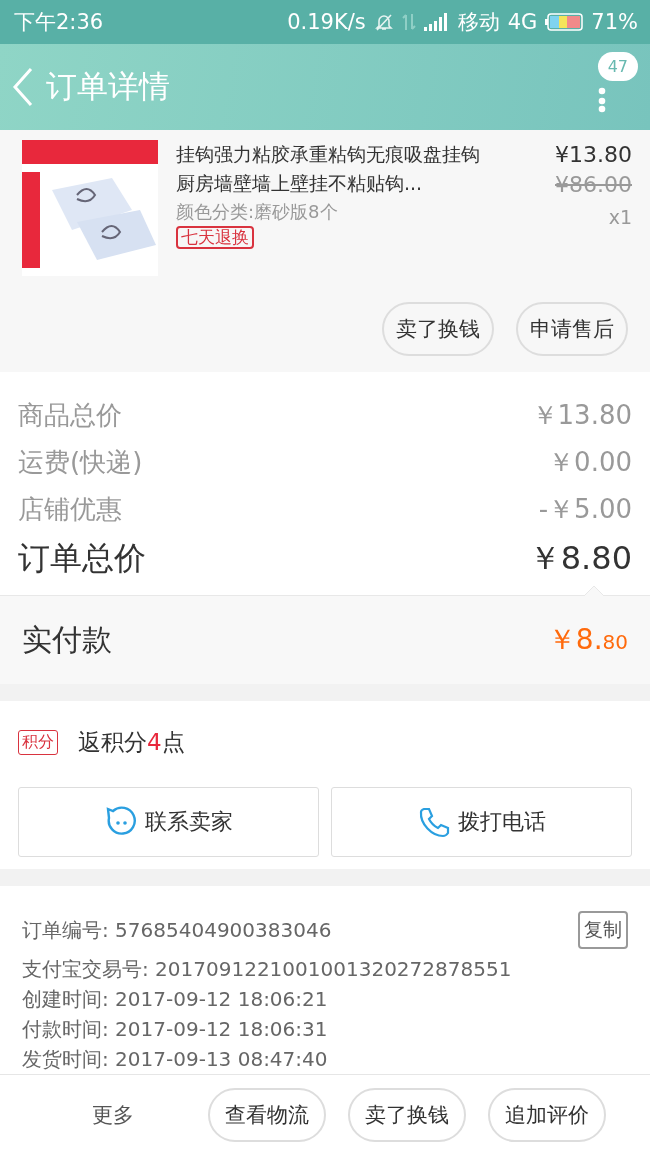 This screenshot has height=1155, width=650. What do you see at coordinates (113, 1115) in the screenshot?
I see `more-button: 更多` at bounding box center [113, 1115].